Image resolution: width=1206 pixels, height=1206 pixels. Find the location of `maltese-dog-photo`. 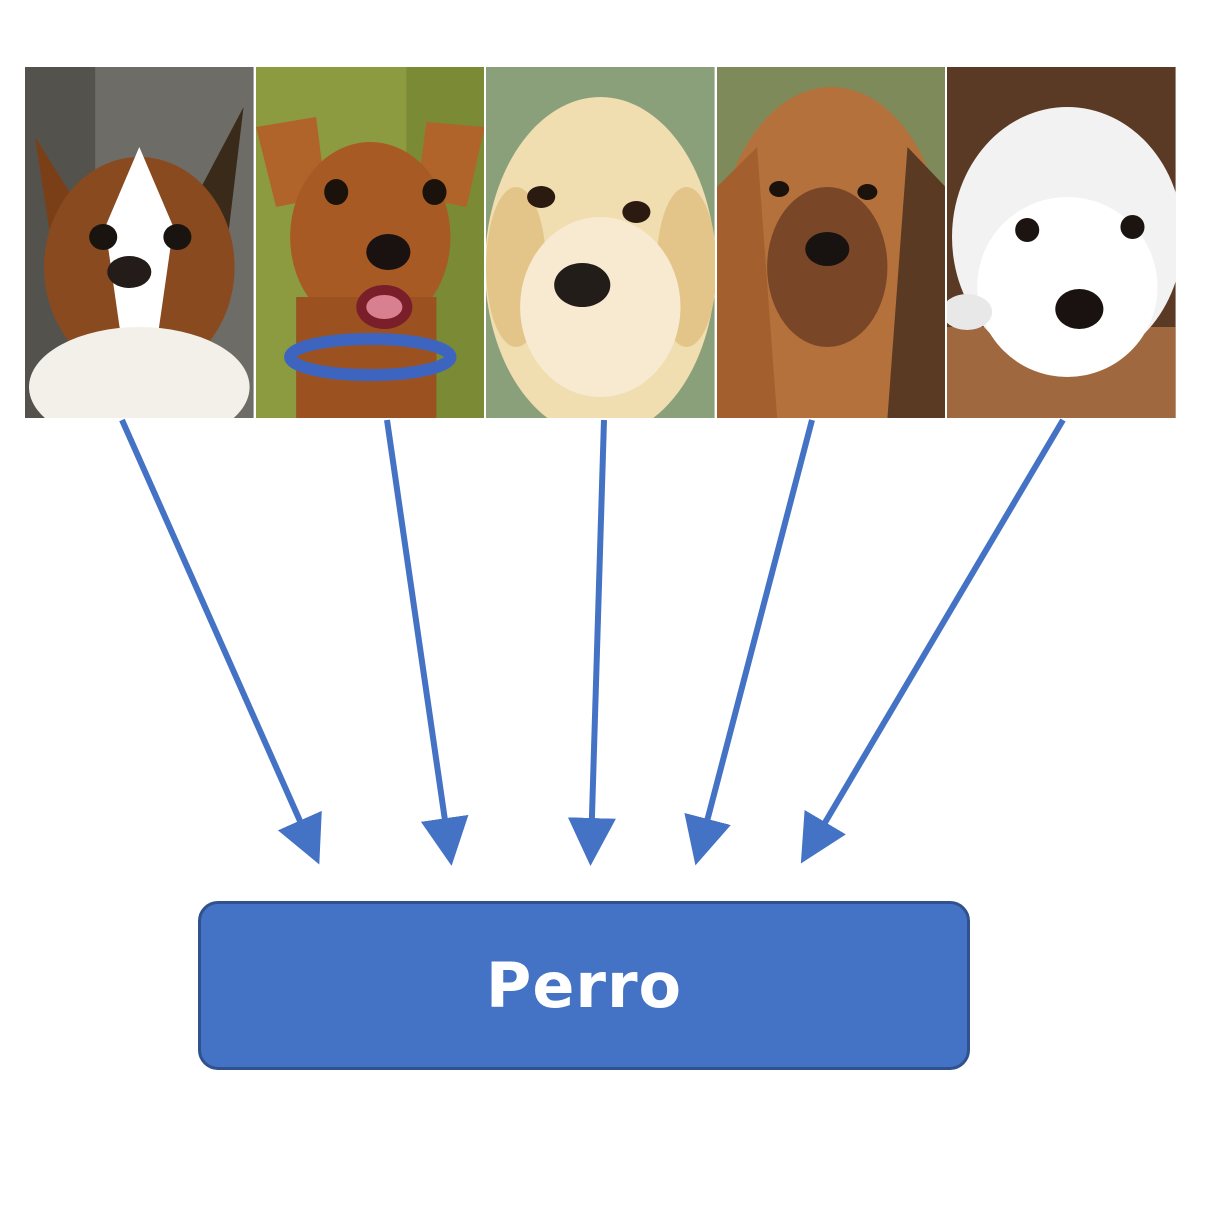

maltese-dog-photo is located at coordinates (1061, 242).